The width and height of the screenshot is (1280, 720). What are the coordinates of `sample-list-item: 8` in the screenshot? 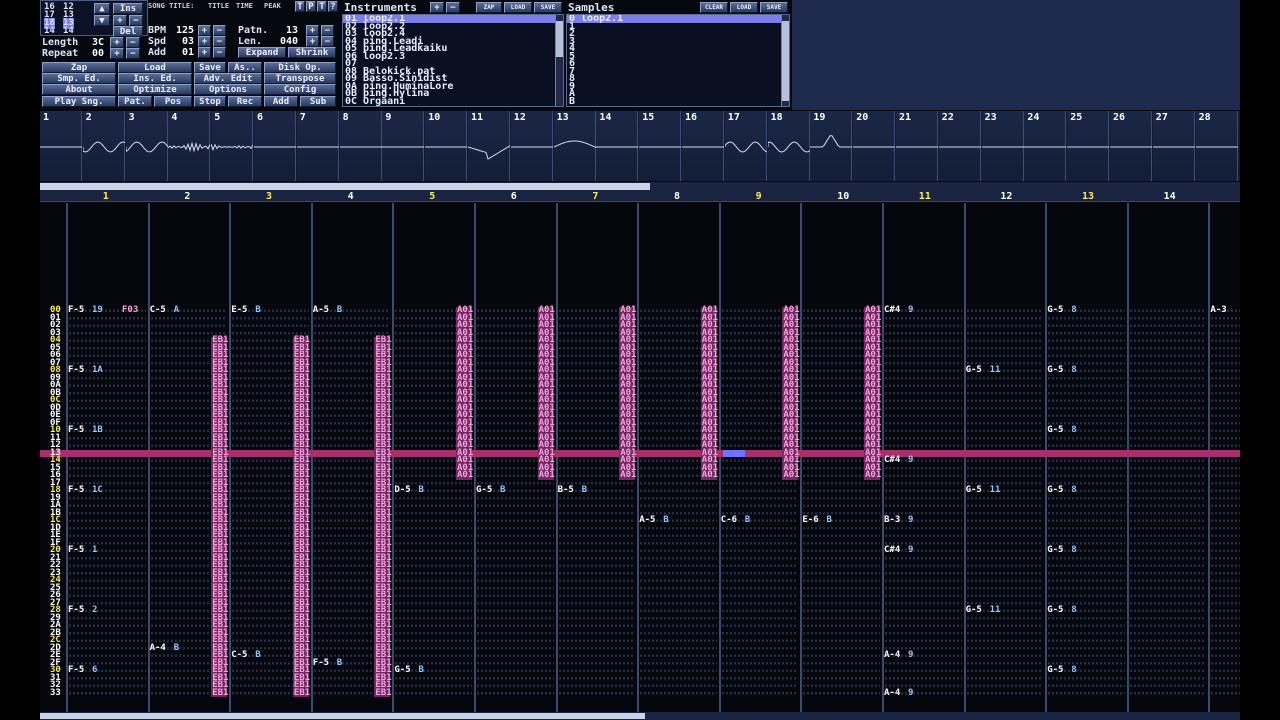 It's located at (678, 78).